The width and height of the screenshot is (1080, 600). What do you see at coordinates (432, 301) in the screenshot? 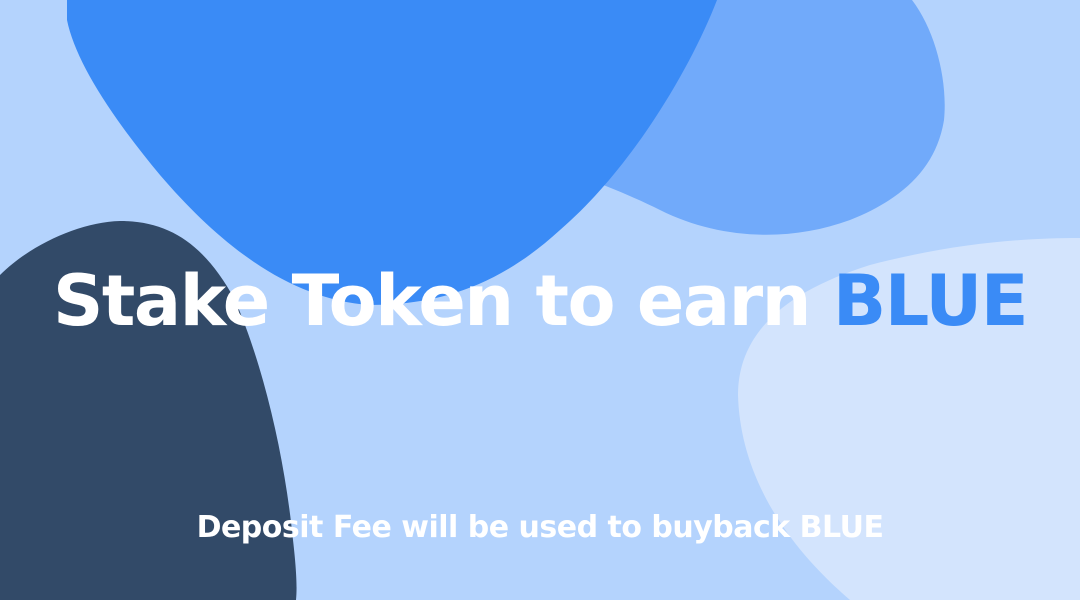
I see `hero-title-prefix: Stake Token to earn` at bounding box center [432, 301].